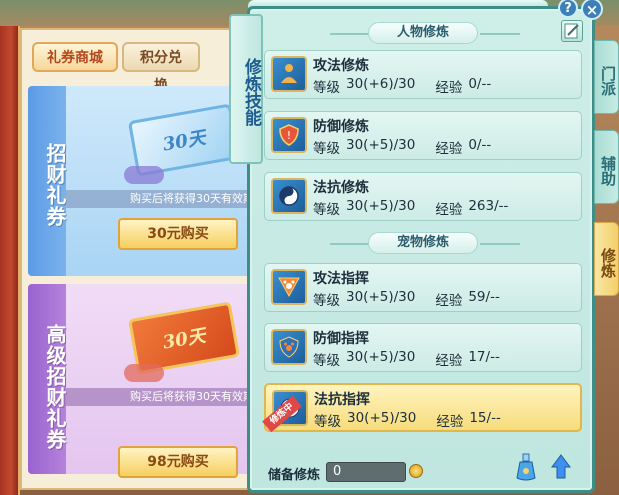  I want to click on tab-sect: 门派, so click(606, 77).